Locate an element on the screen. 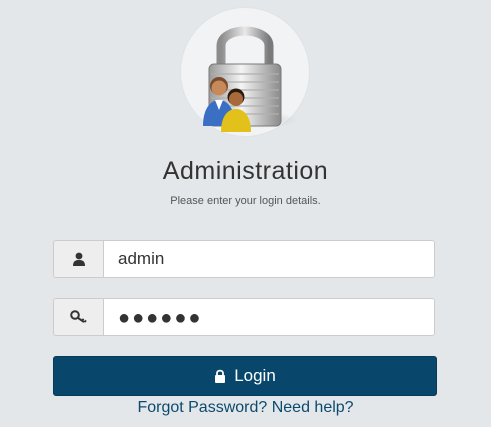 The height and width of the screenshot is (427, 491). padlock-users-icon is located at coordinates (251, 79).